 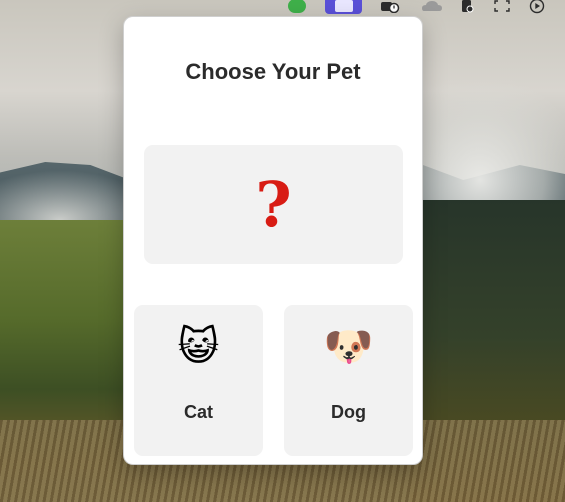 What do you see at coordinates (348, 380) in the screenshot?
I see `dog-choice-button: 🐶 Dog` at bounding box center [348, 380].